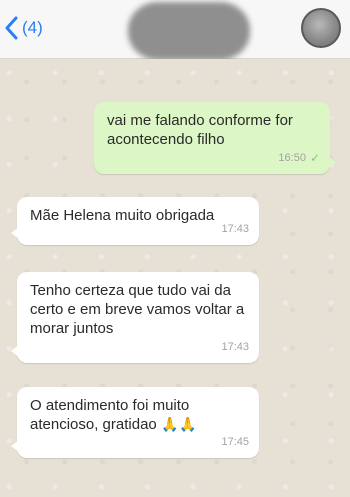  I want to click on chevron-left-icon, so click(11, 28).